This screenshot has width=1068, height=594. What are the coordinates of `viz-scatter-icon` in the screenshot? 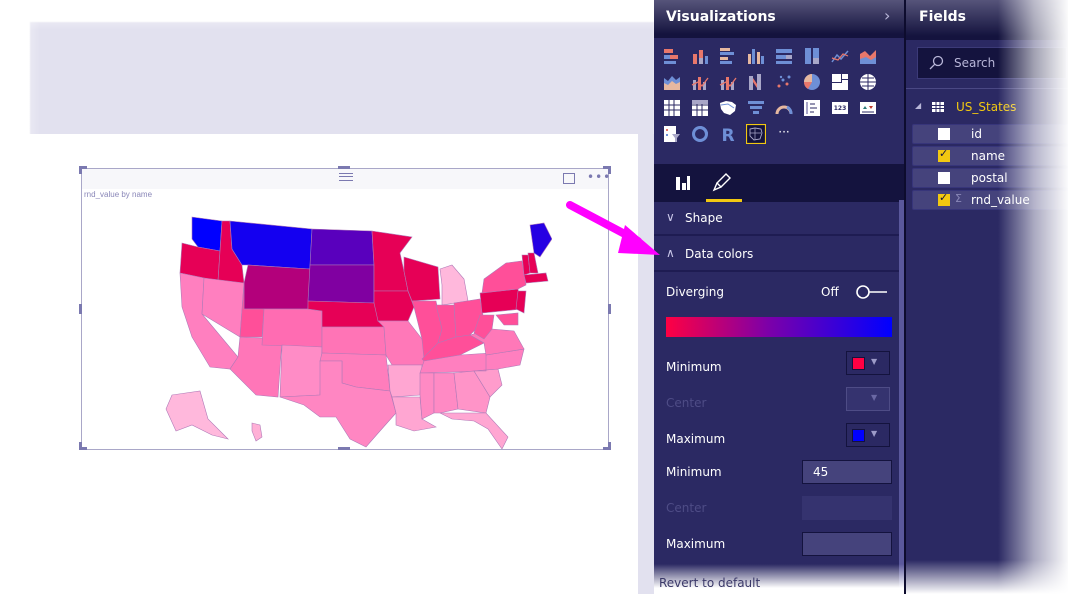 It's located at (784, 82).